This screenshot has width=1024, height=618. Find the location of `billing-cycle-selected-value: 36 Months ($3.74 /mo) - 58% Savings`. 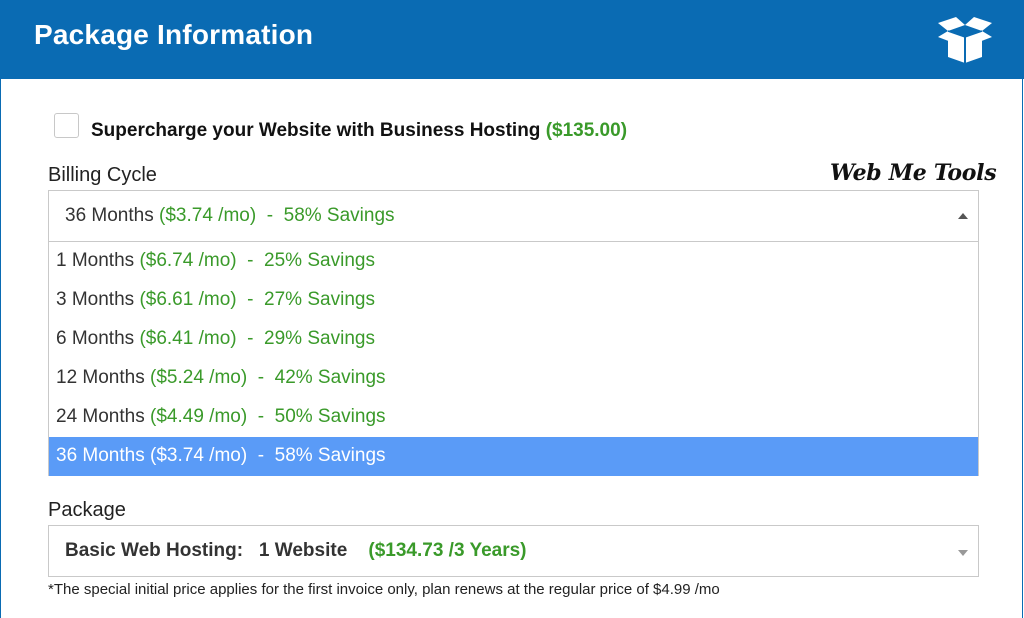

billing-cycle-selected-value: 36 Months ($3.74 /mo) - 58% Savings is located at coordinates (230, 215).